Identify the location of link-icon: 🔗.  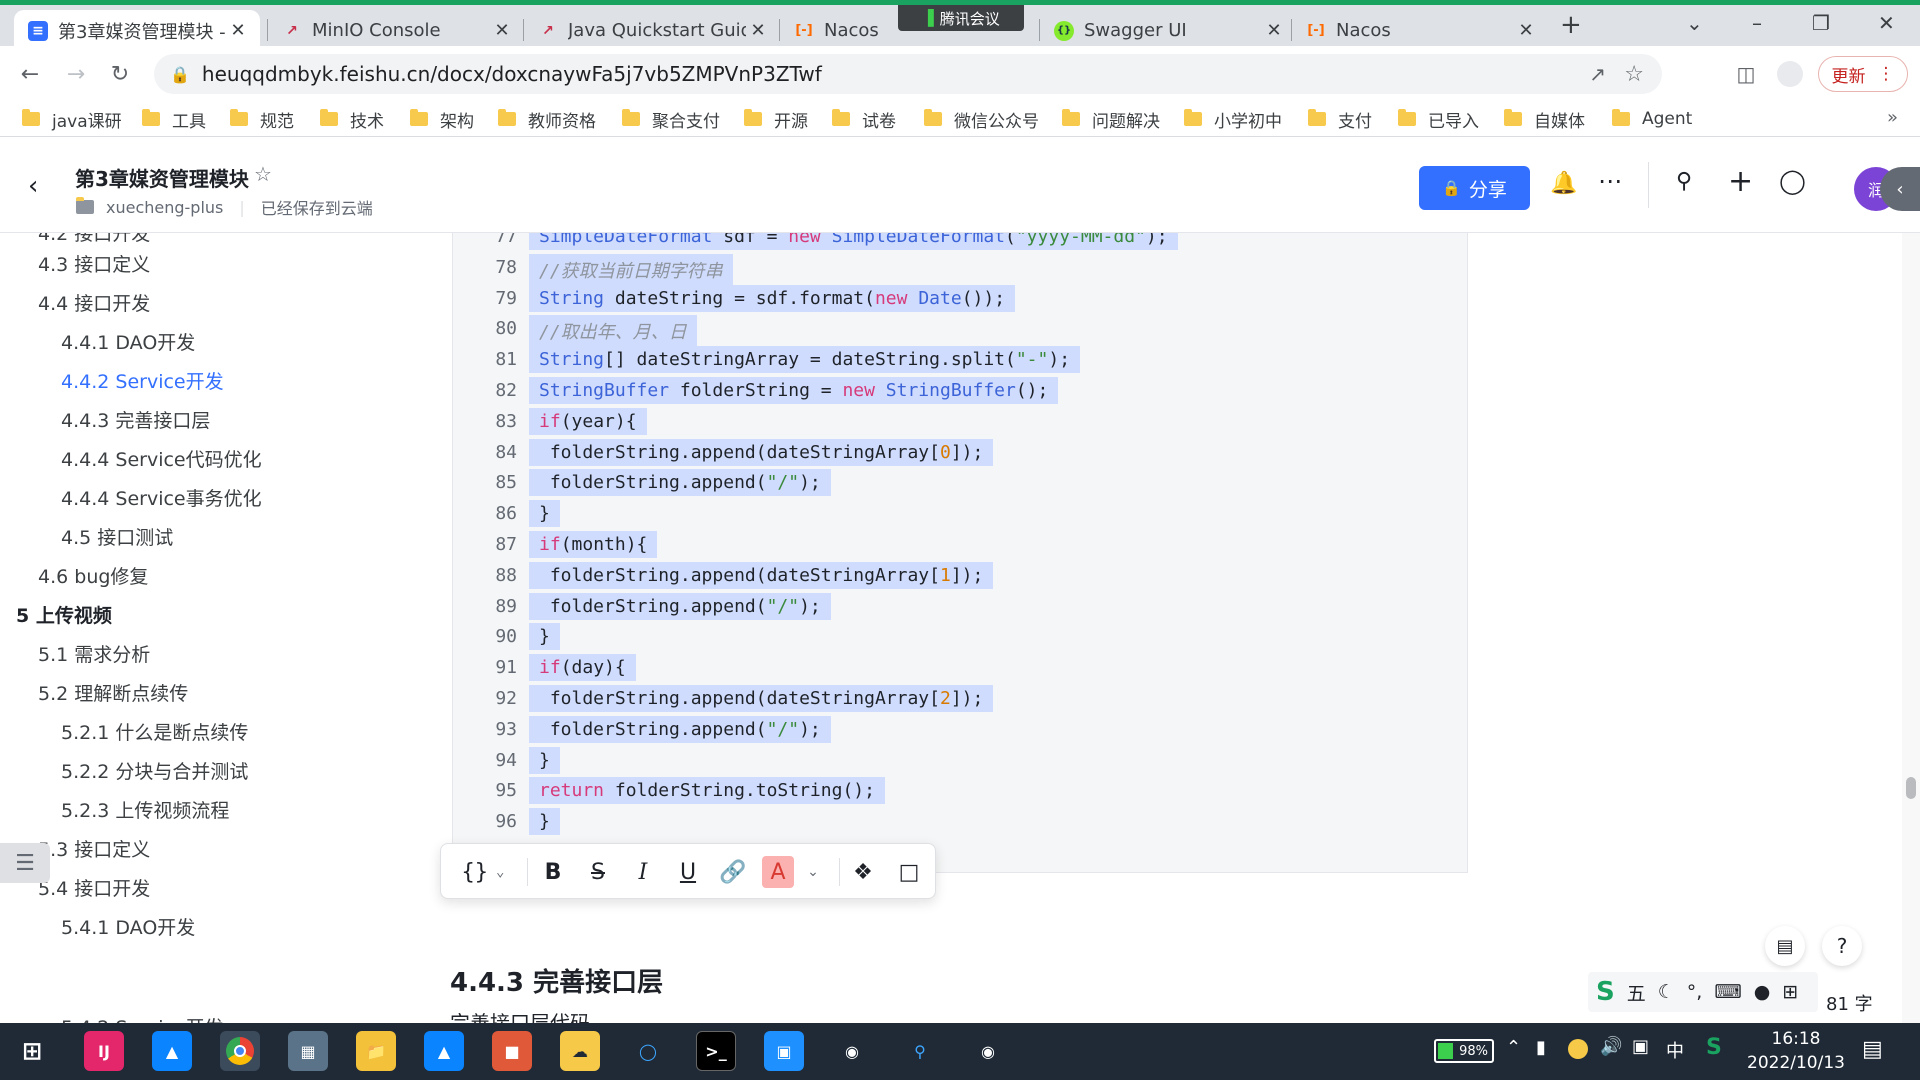
(733, 872).